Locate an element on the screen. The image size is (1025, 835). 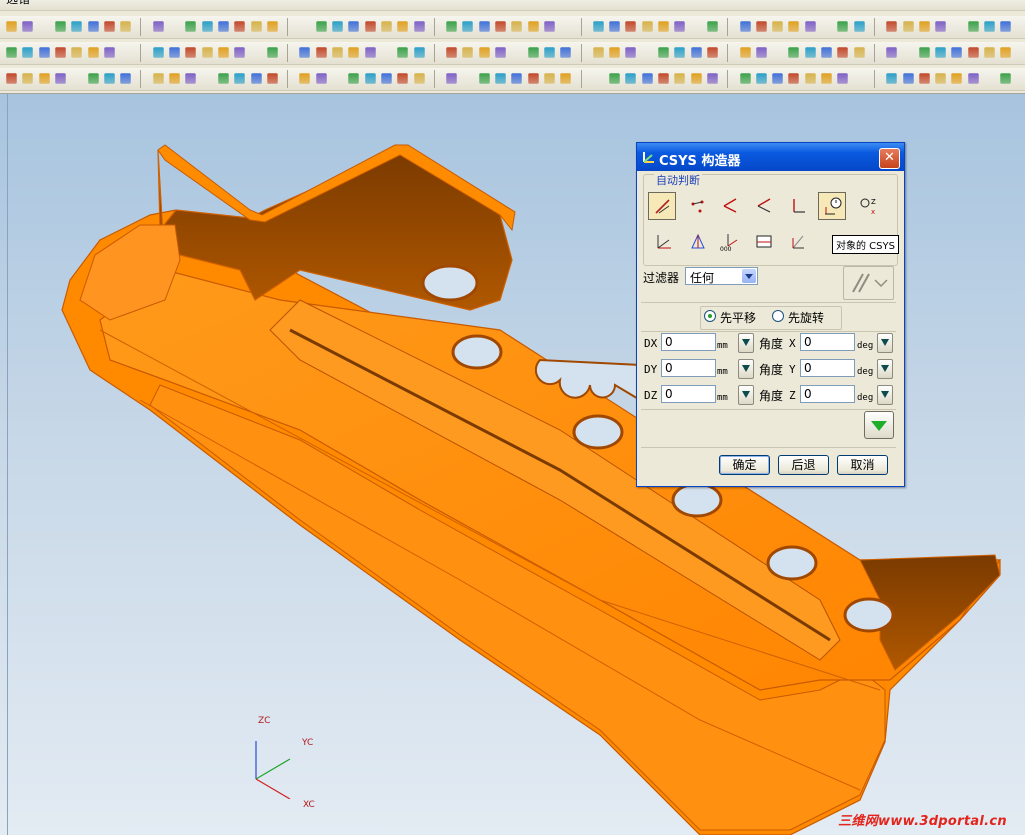
dialog-titlebar: CSYS 构造器 ✕ is located at coordinates (770, 157).